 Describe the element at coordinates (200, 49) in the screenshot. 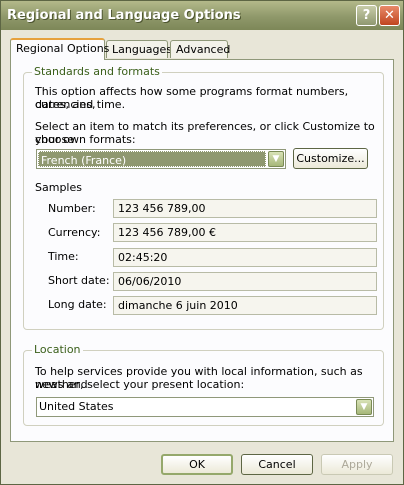

I see `tab-advanced: Advanced` at that location.